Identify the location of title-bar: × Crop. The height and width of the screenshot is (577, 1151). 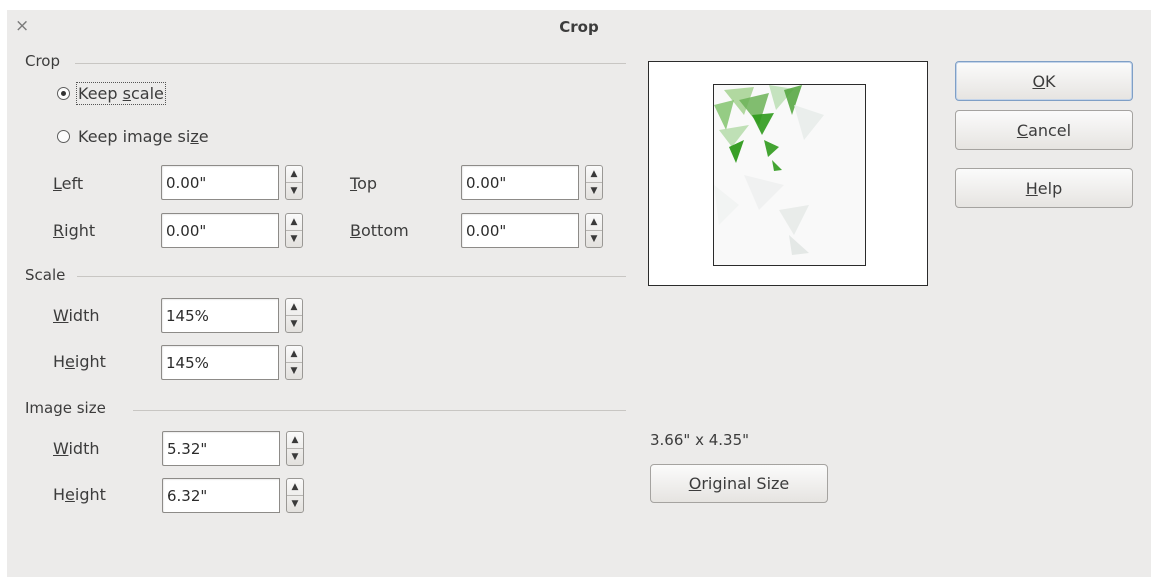
(579, 27).